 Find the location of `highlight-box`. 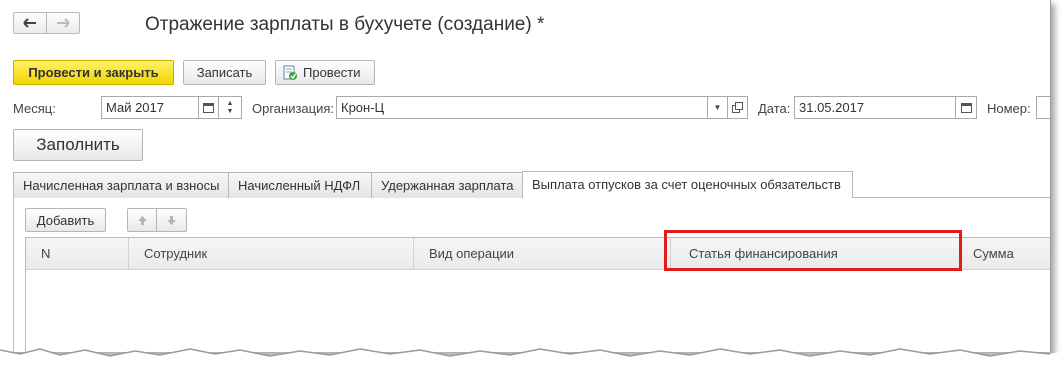

highlight-box is located at coordinates (813, 250).